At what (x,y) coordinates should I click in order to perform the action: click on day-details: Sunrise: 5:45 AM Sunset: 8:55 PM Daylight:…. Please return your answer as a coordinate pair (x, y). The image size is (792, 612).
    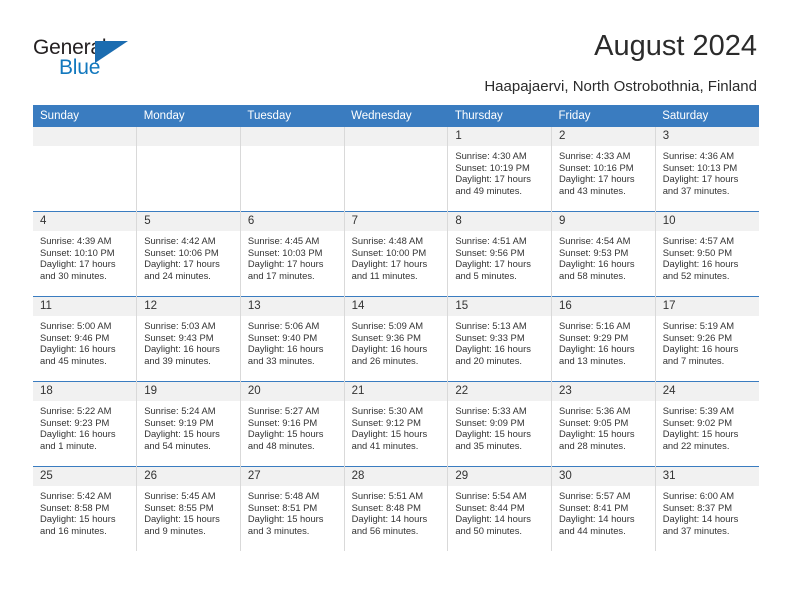
    Looking at the image, I should click on (188, 511).